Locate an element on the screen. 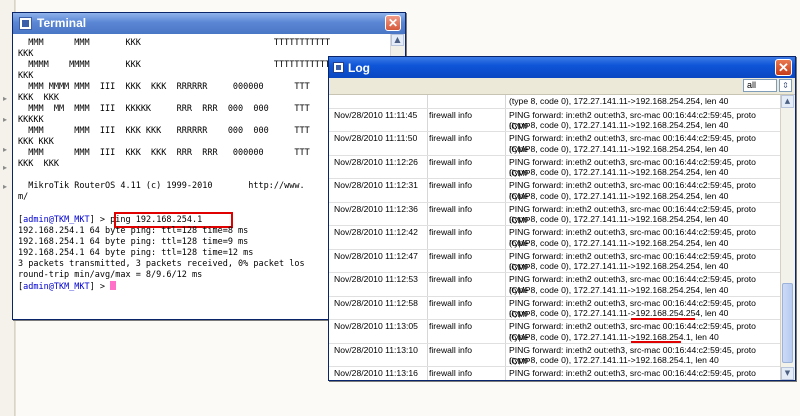 This screenshot has height=416, width=800. log-time: Nov/28/2010 11:13:16 is located at coordinates (376, 373).